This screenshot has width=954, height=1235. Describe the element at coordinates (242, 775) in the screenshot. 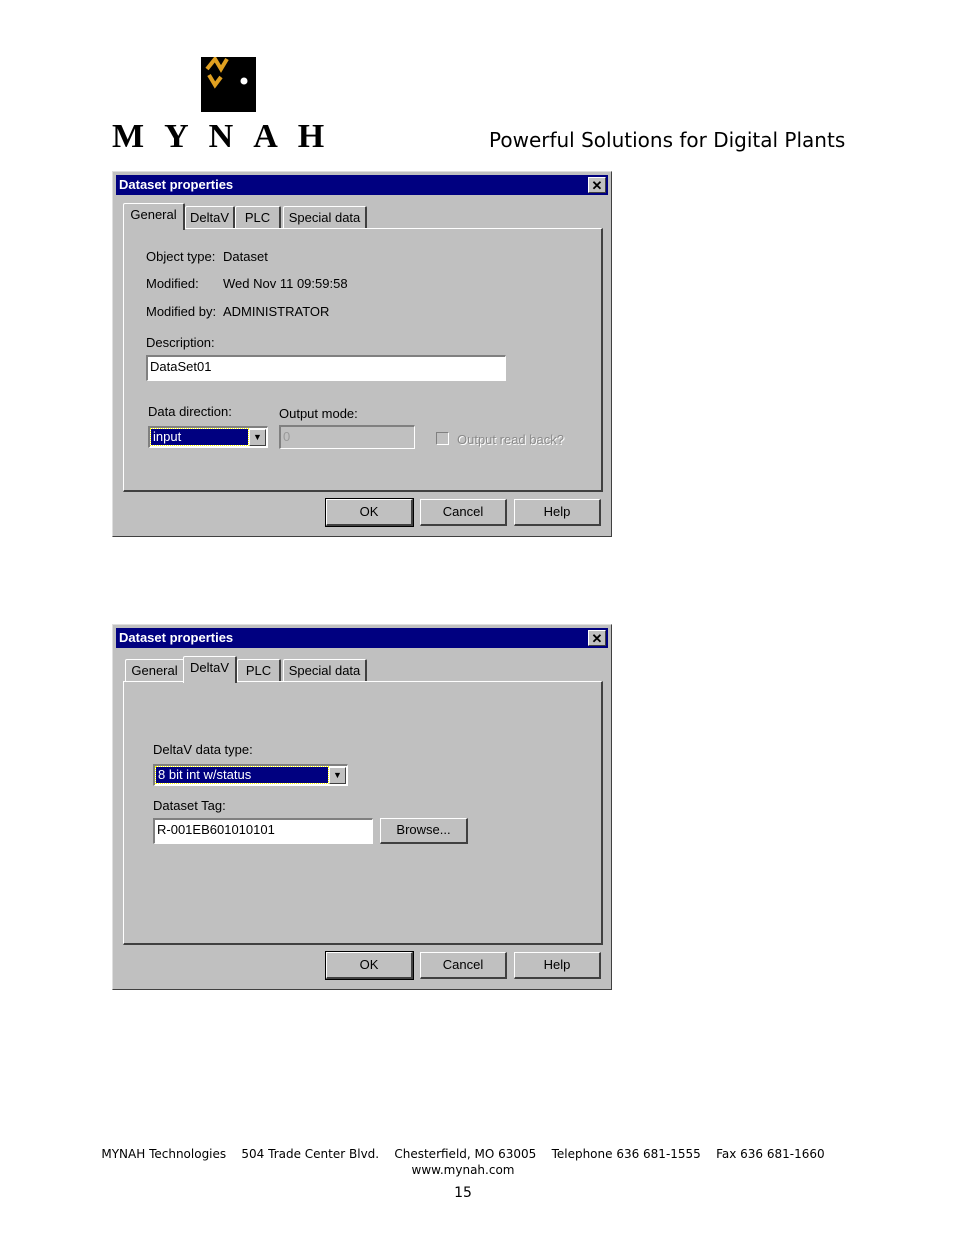

I see `deltav-data-type-value: 8 bit int w/status` at that location.